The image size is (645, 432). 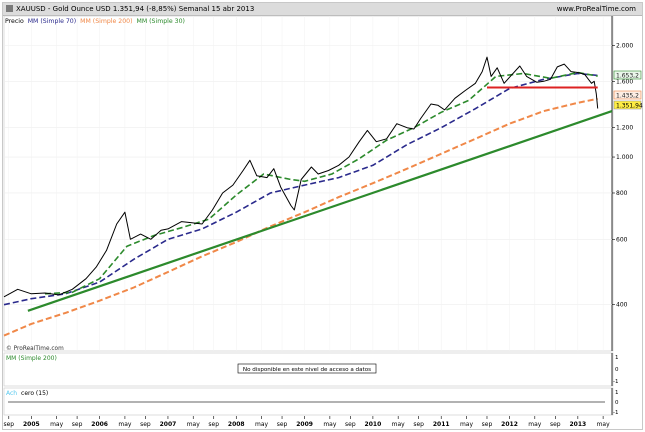 What do you see at coordinates (34, 393) in the screenshot?
I see `panel3-title-b: cero (15)` at bounding box center [34, 393].